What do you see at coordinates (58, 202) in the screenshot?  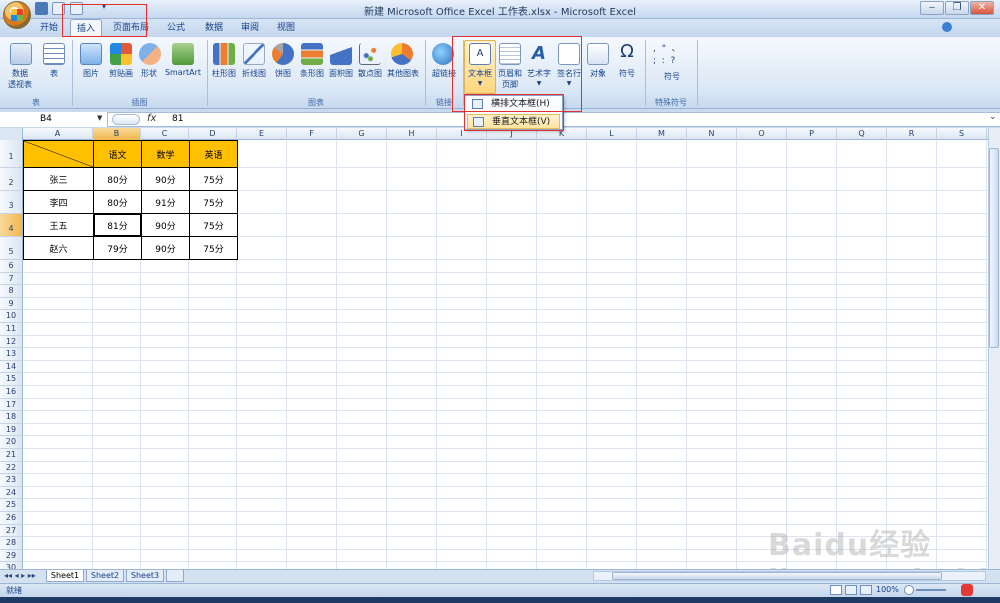 I see `name-cell: 李四` at bounding box center [58, 202].